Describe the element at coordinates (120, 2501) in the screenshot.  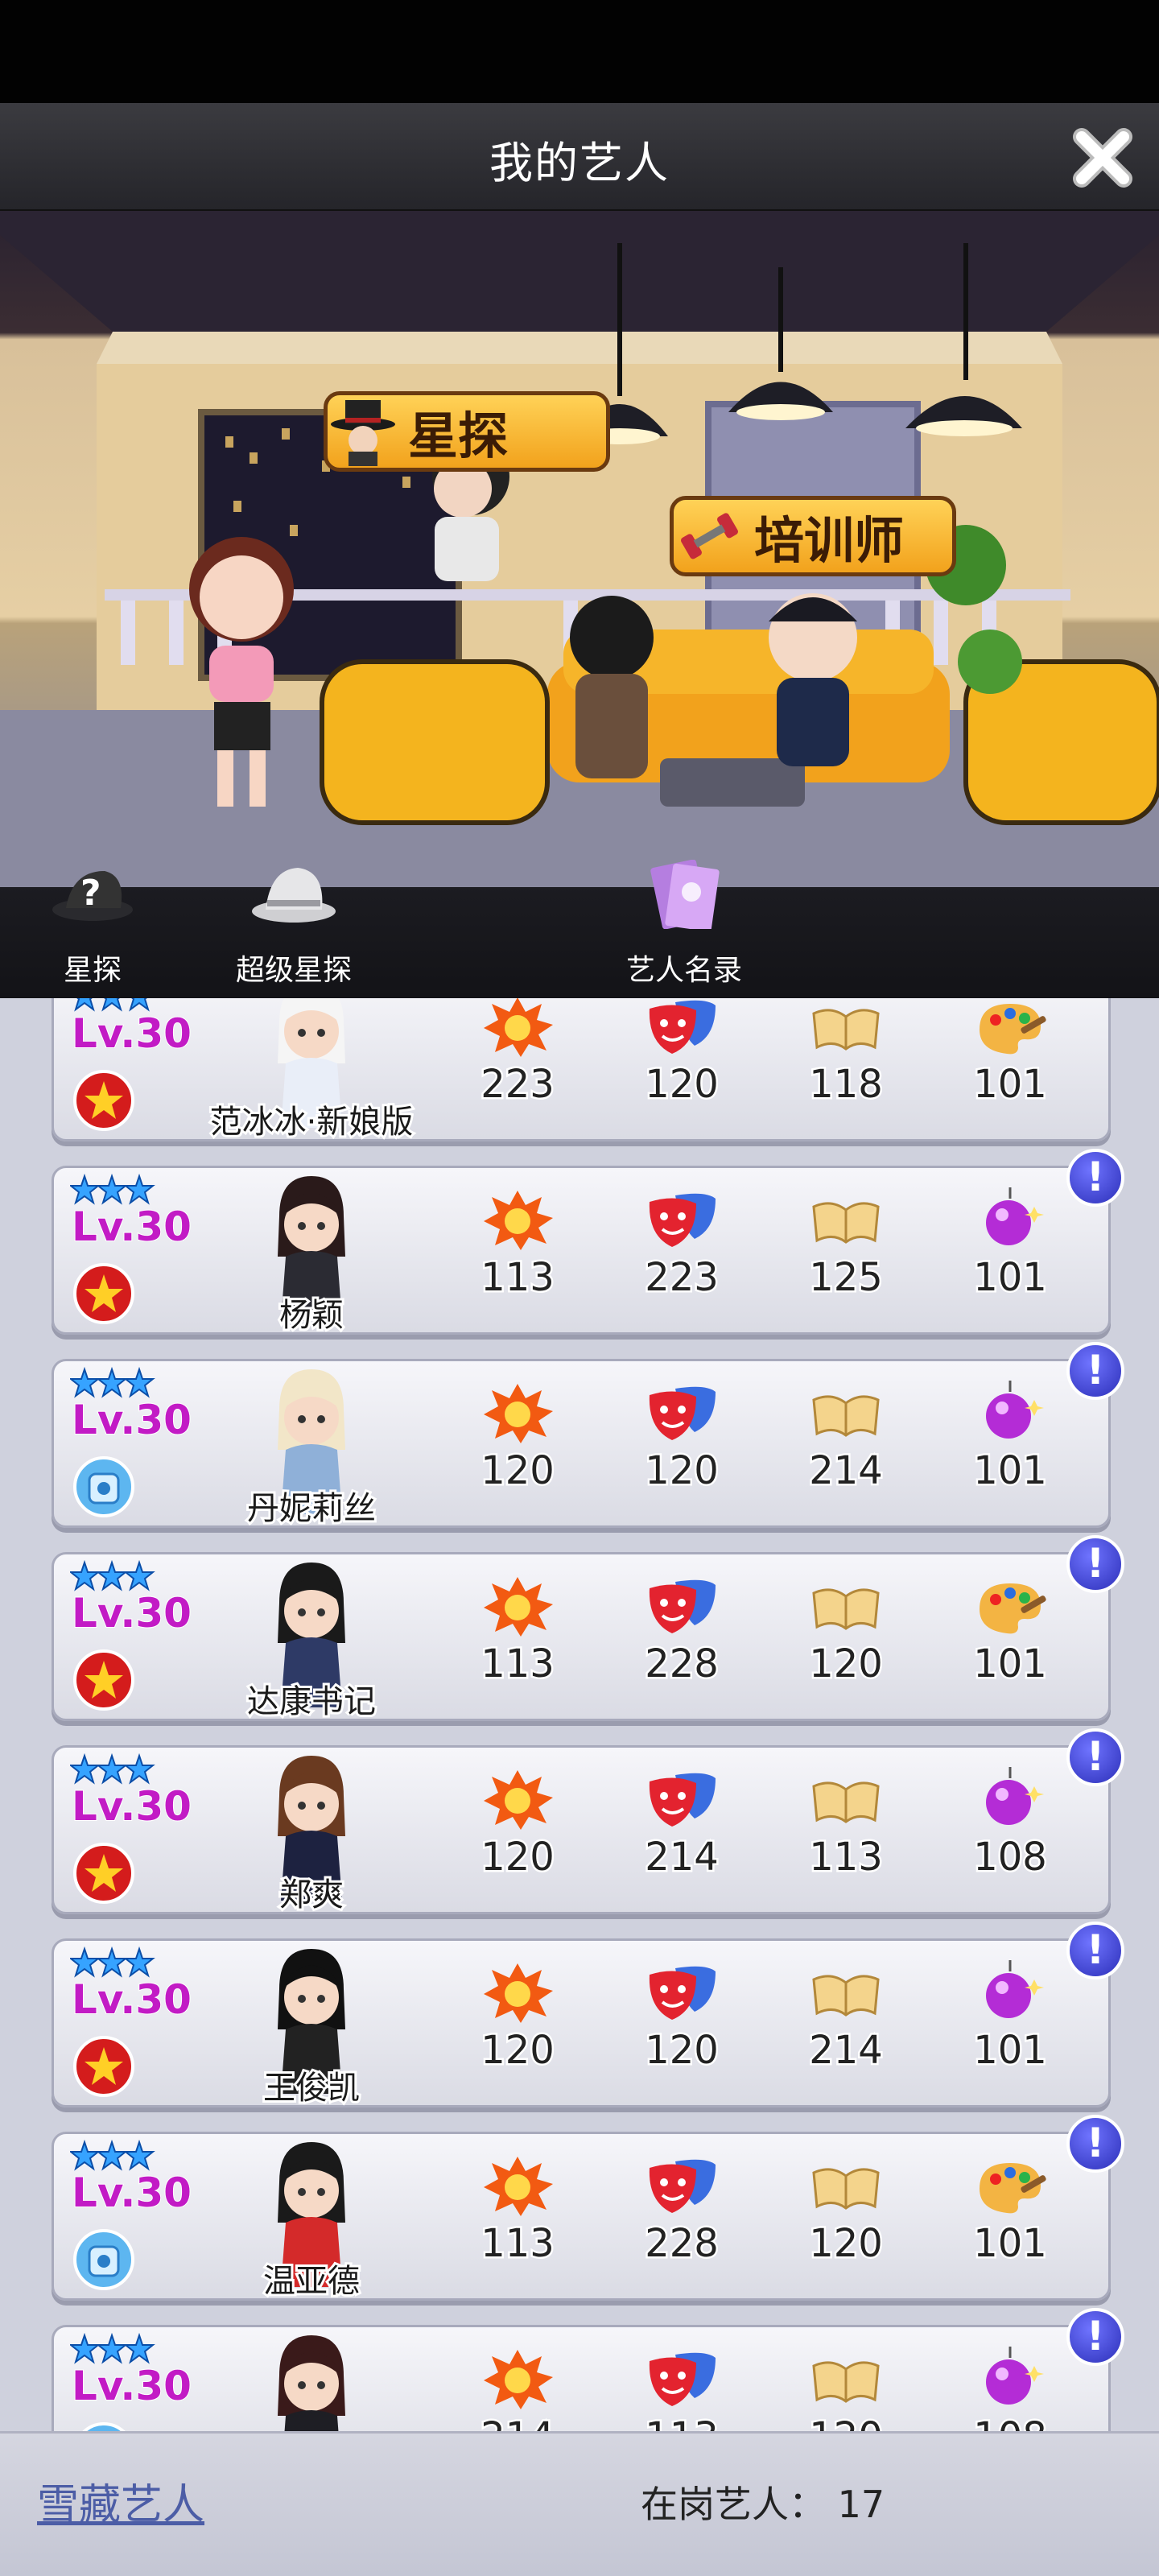
I see `hidden-artists-link: 雪藏艺人` at that location.